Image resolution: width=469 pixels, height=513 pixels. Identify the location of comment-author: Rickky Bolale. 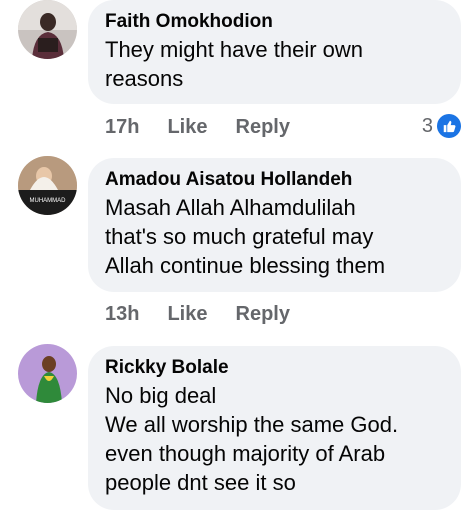
(275, 367).